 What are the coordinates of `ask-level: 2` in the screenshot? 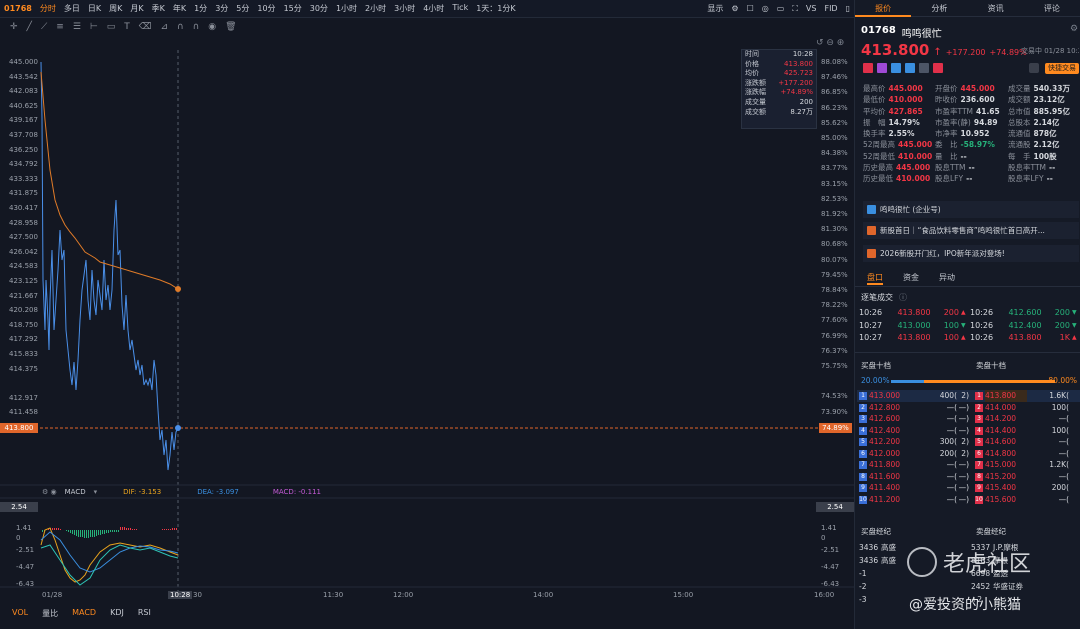 It's located at (979, 407).